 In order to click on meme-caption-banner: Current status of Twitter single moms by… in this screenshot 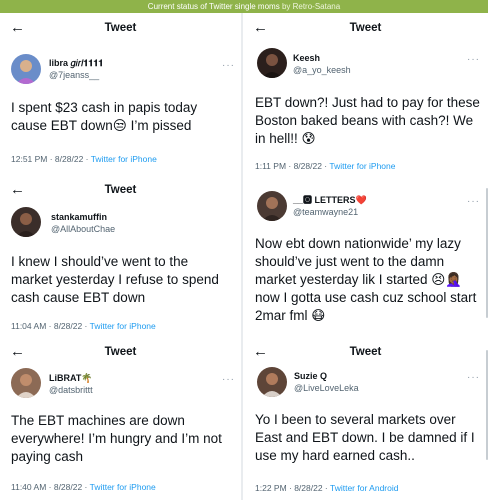, I will do `click(244, 6)`.